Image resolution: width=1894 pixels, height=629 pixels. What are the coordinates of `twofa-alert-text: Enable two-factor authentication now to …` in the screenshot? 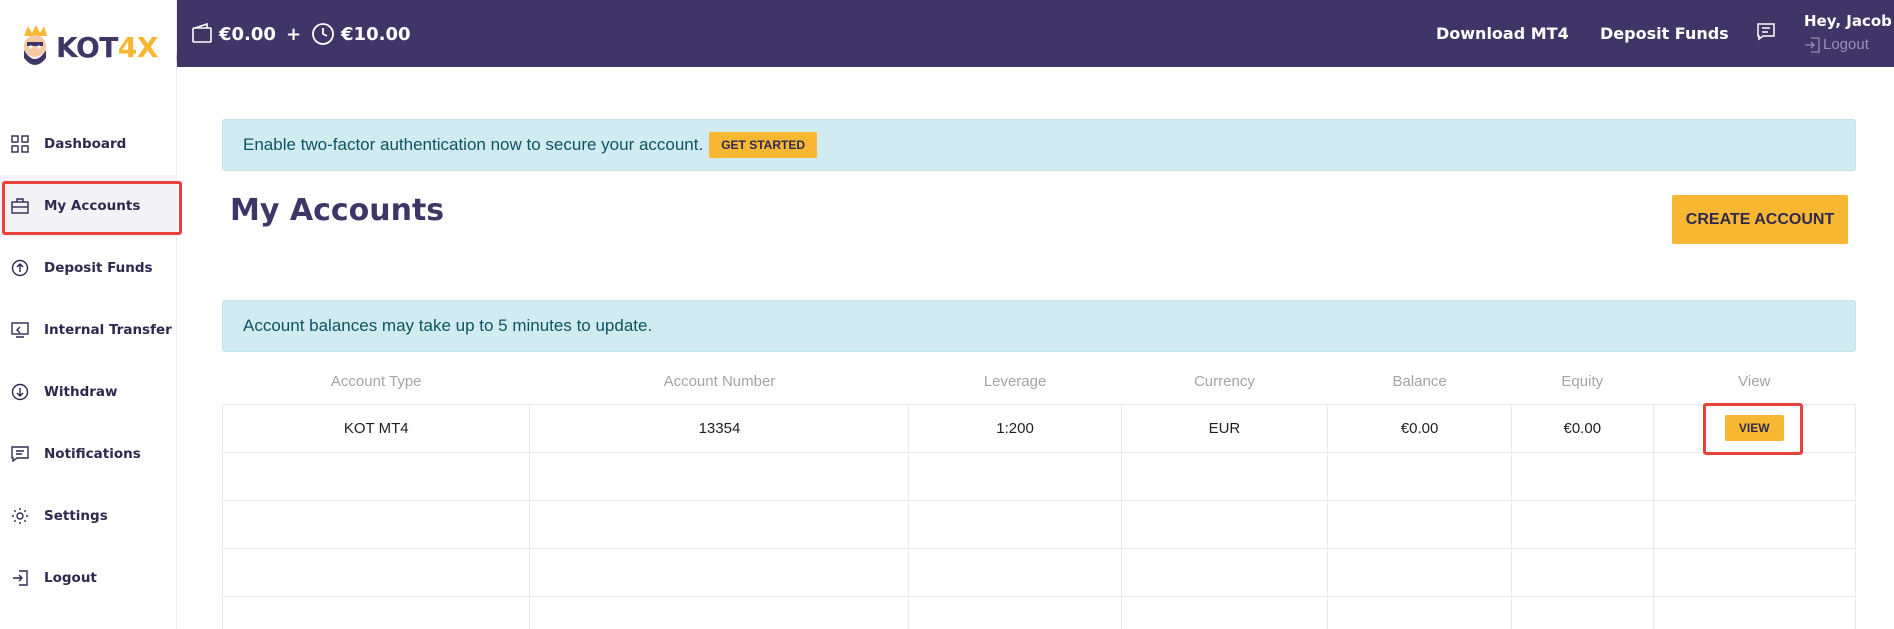 It's located at (473, 144).